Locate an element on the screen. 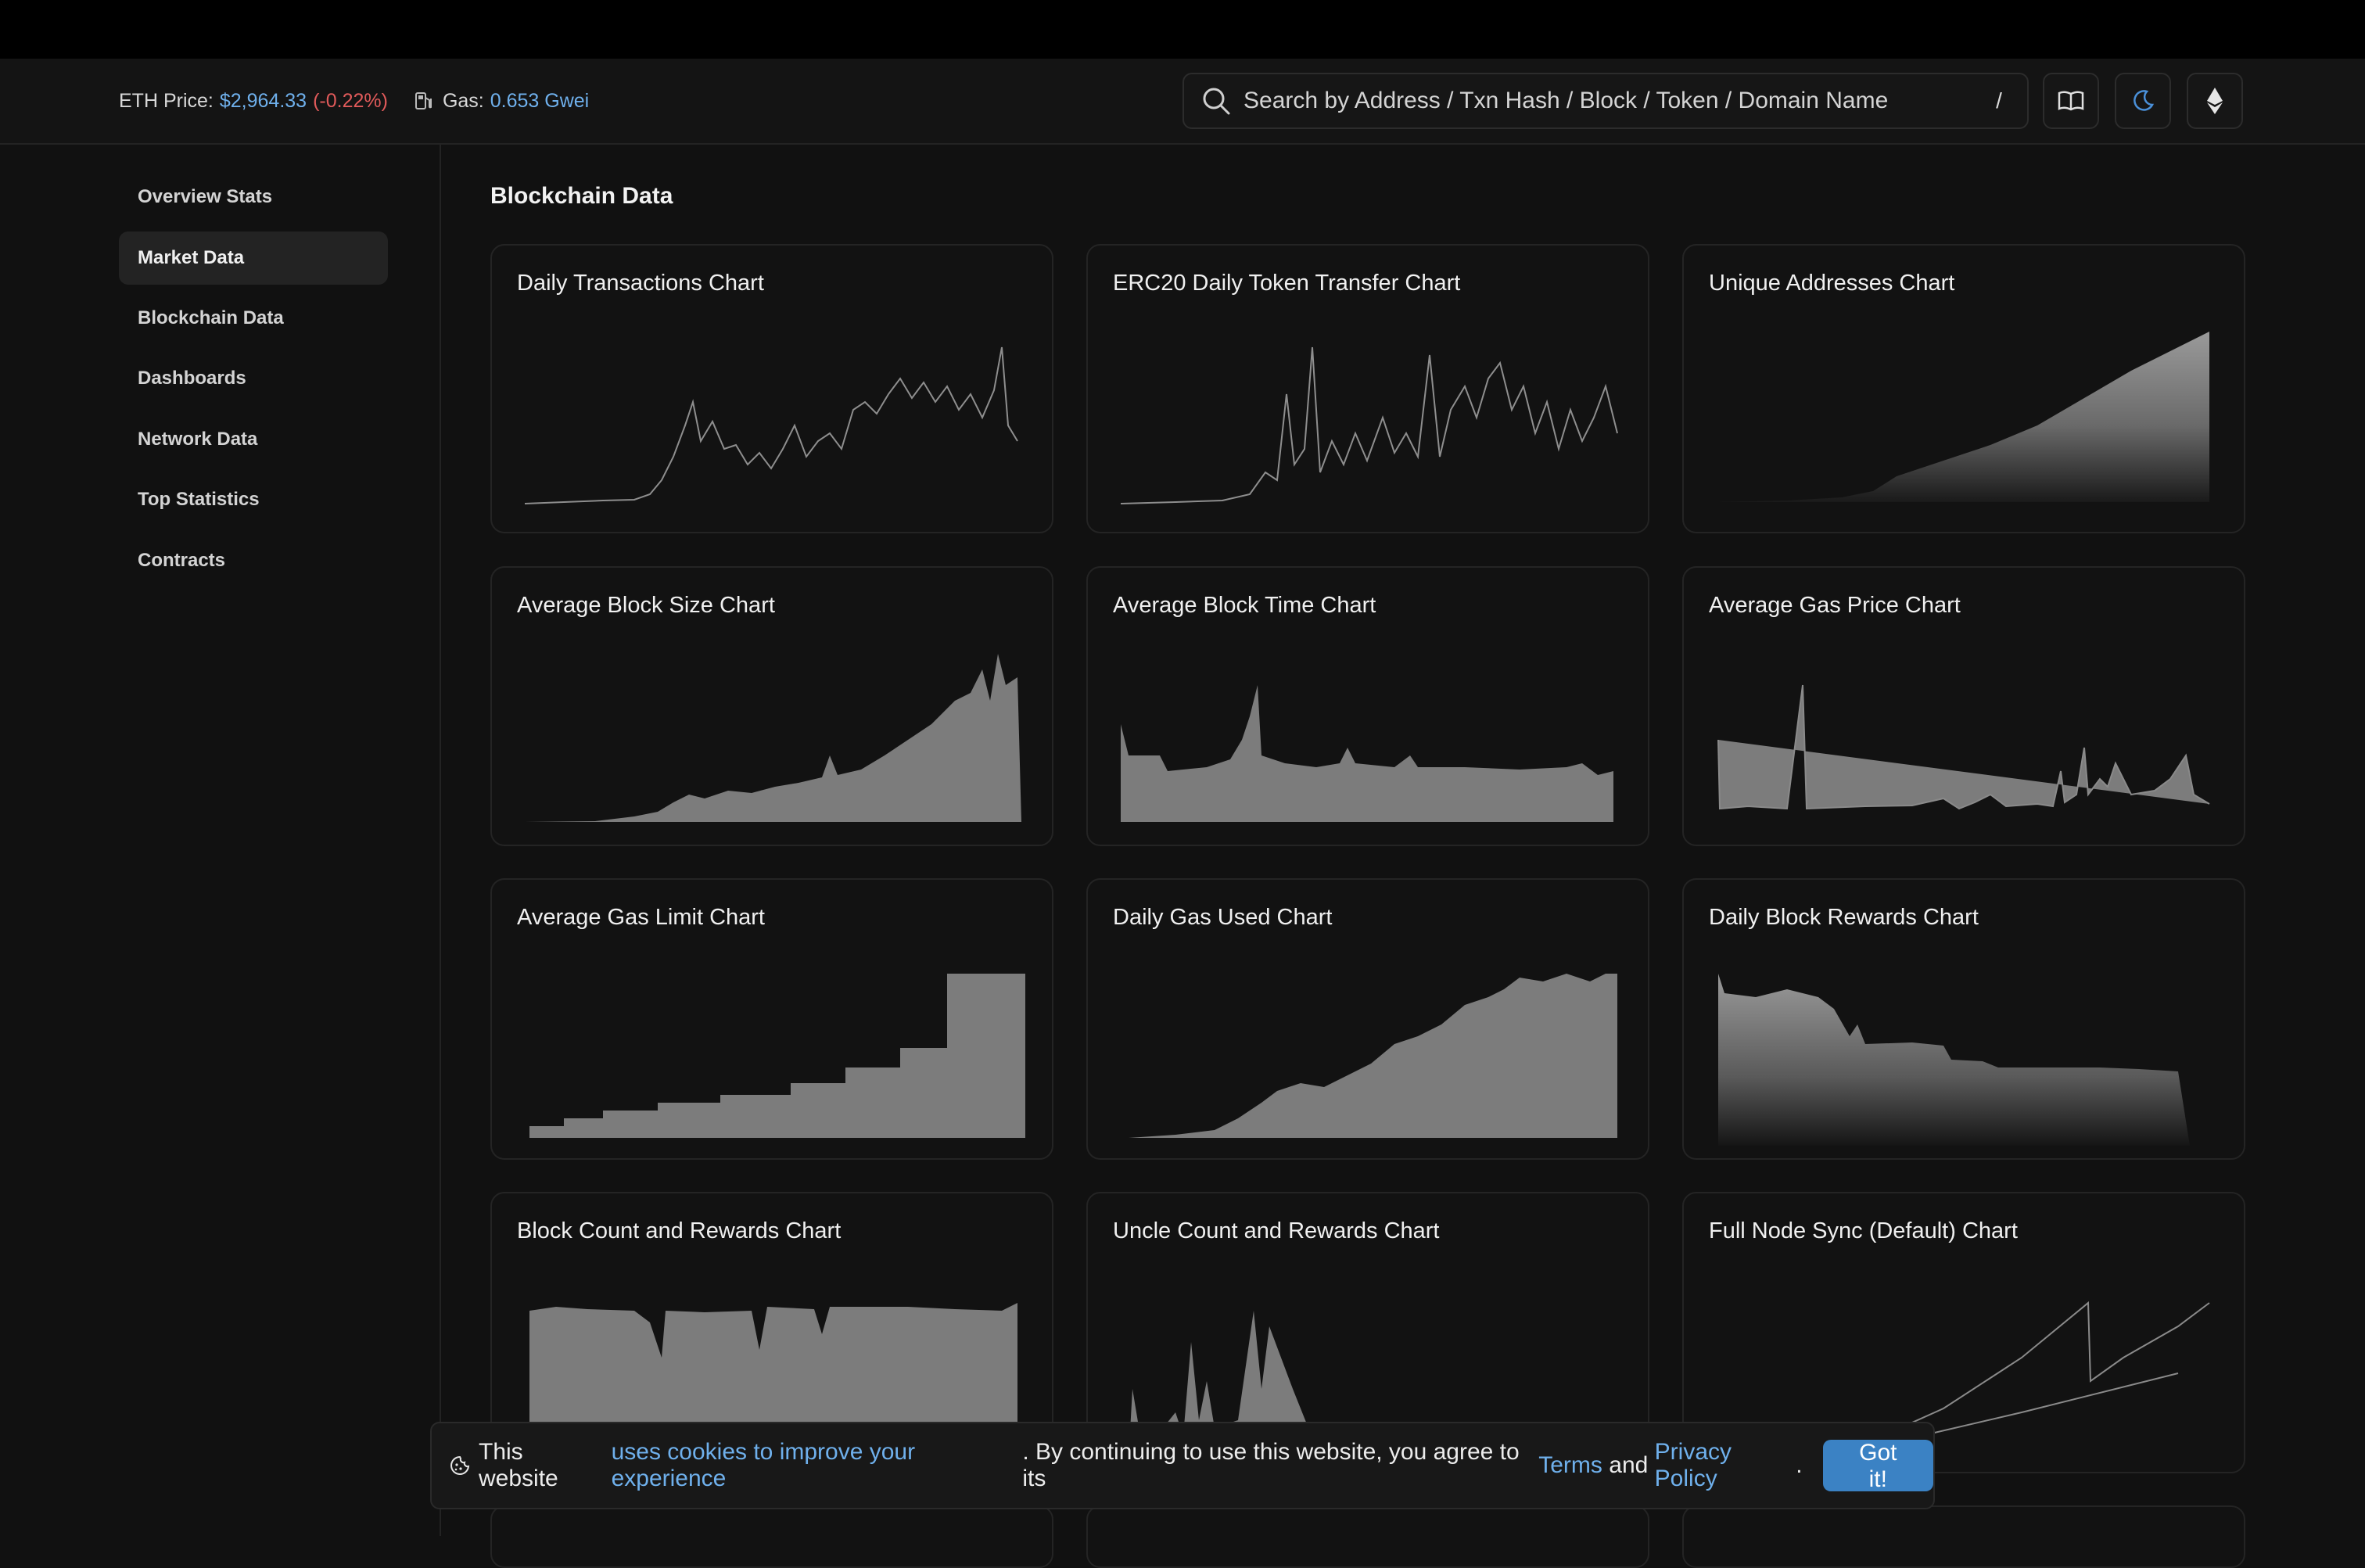 The height and width of the screenshot is (1568, 2365). privacy-policy-link: Privacy Policy is located at coordinates (1725, 1465).